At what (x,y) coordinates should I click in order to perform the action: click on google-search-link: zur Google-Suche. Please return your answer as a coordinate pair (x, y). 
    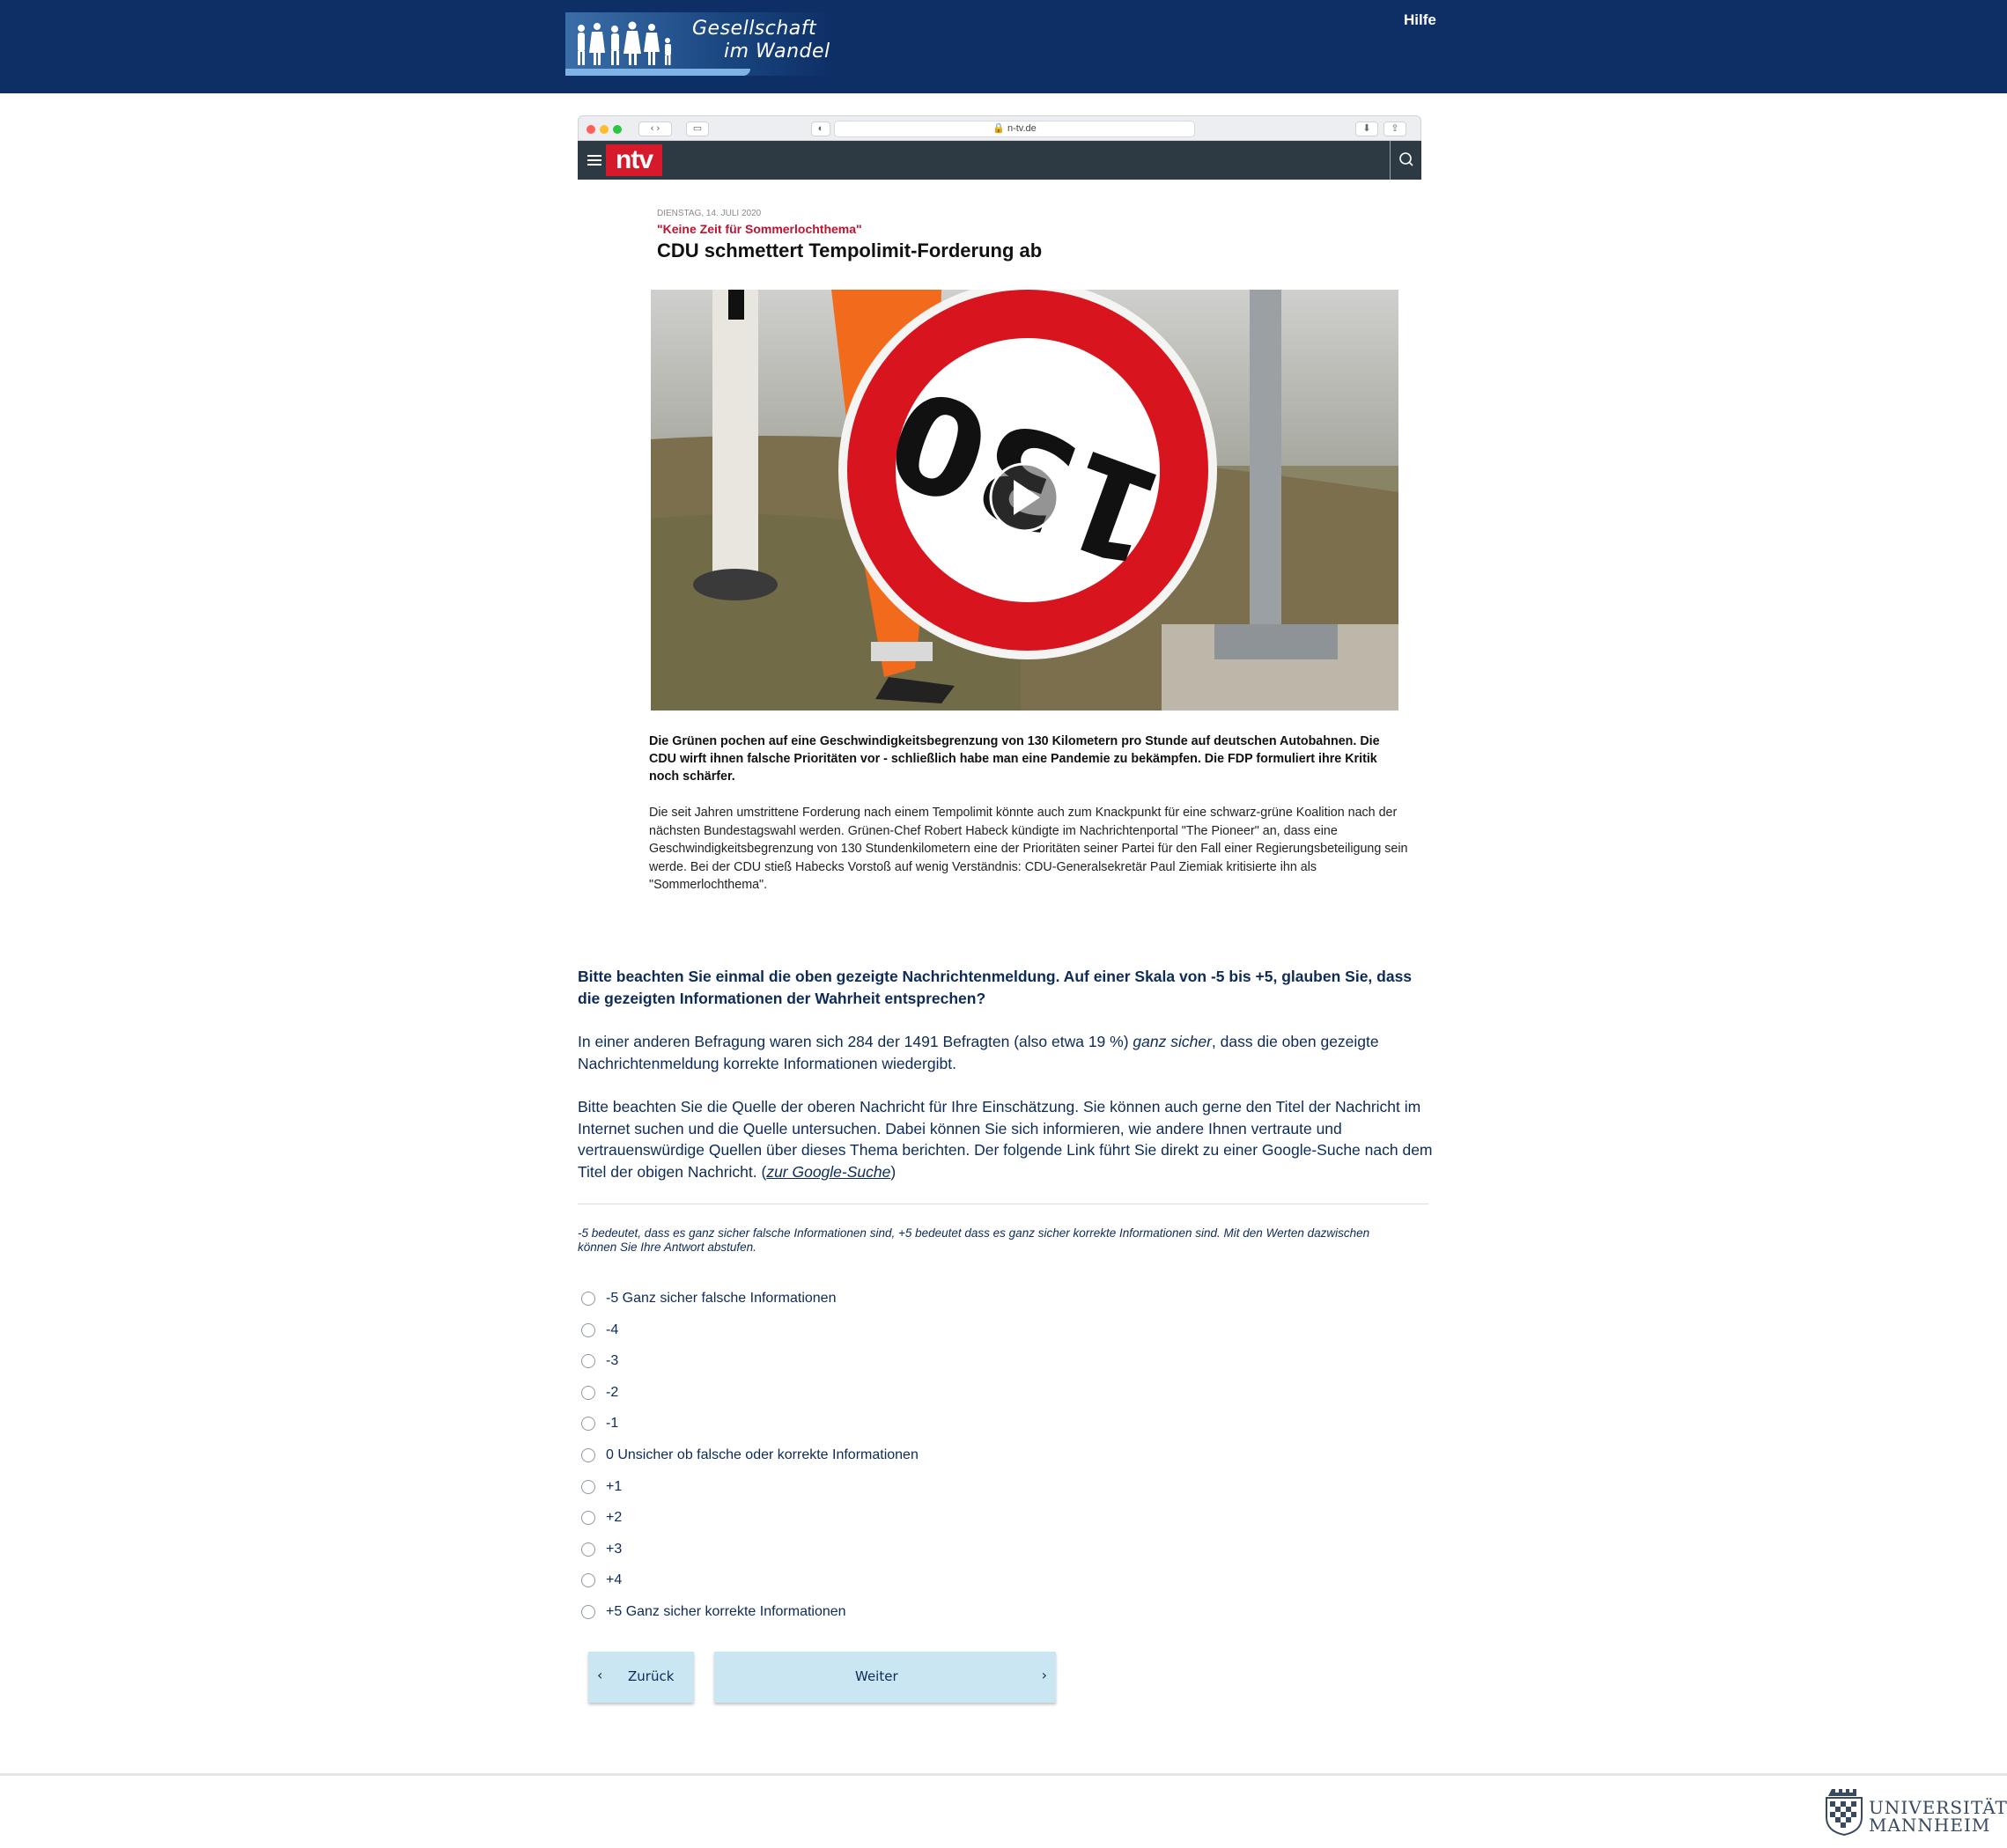
    Looking at the image, I should click on (828, 1172).